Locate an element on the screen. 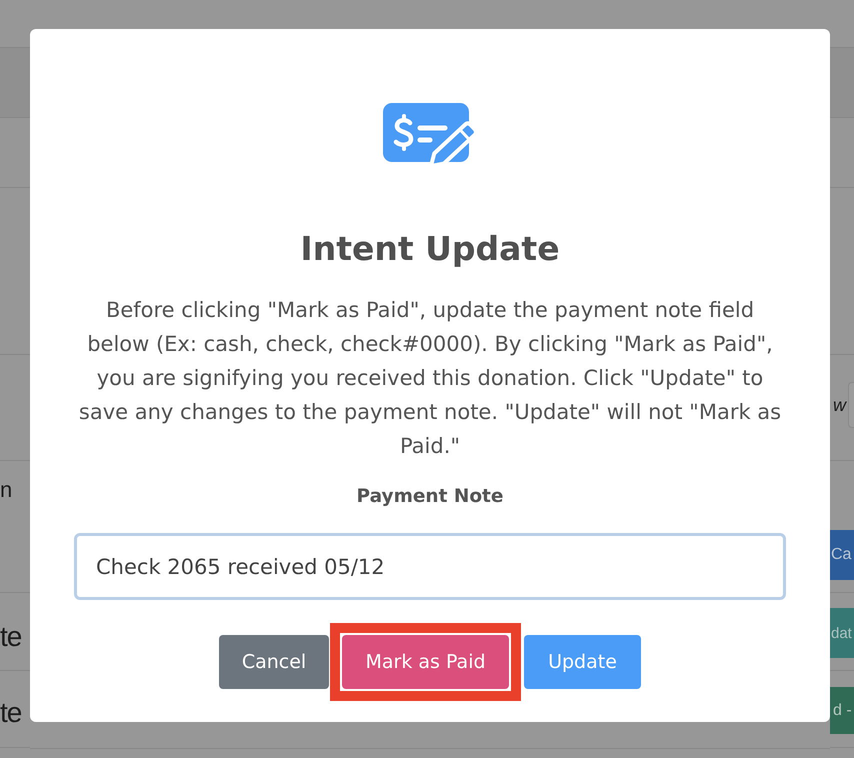  dialog-title: Intent Update is located at coordinates (430, 249).